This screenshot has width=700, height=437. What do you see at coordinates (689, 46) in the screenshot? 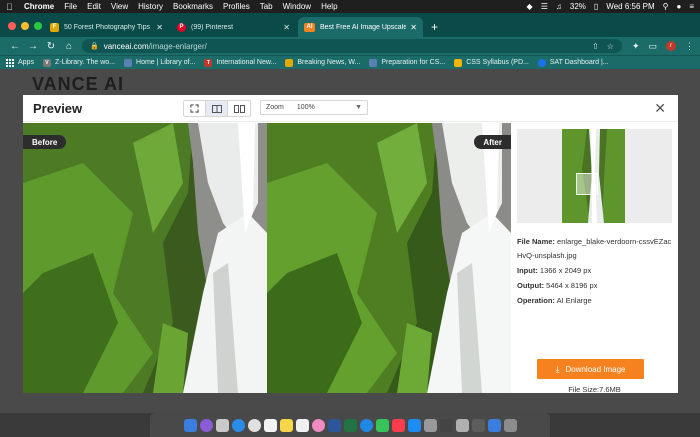
I see `more-menu-icon: ⋮` at bounding box center [689, 46].